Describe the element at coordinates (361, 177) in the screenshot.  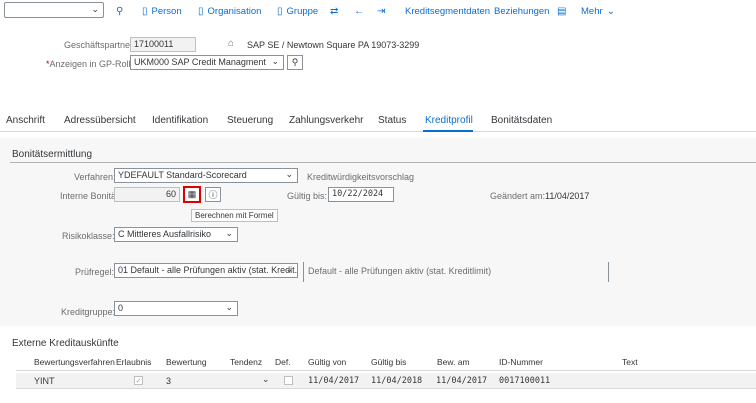
I see `kreditwuerdigkeitsvorschlag-label: Kreditwürdigkeitsvorschlag` at that location.